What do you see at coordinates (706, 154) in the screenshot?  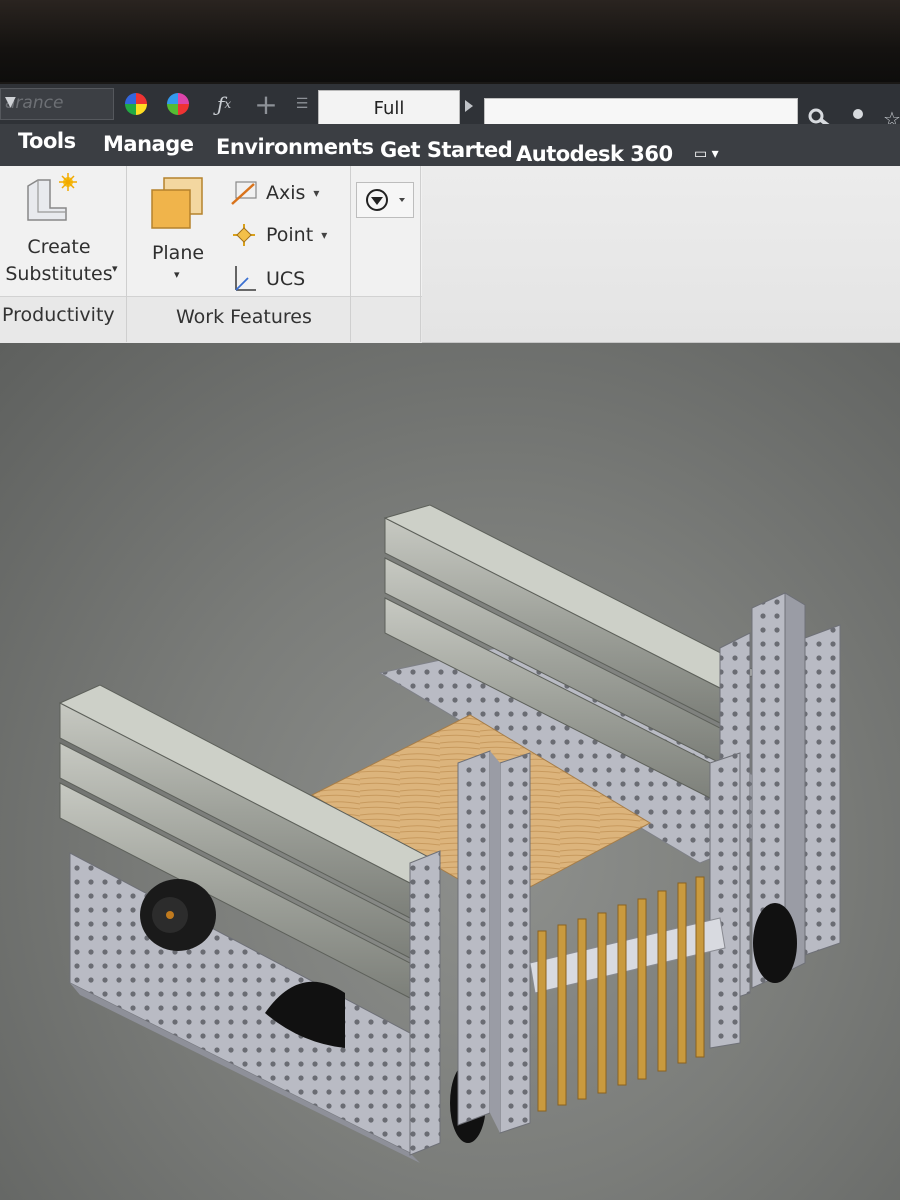 I see `ribbon-options-icon: ▭ ▾` at bounding box center [706, 154].